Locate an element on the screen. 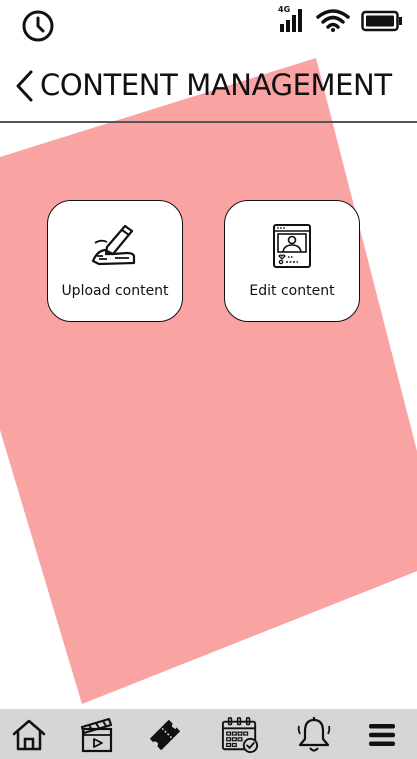 Image resolution: width=417 pixels, height=759 pixels. edit-content-button: Edit content is located at coordinates (292, 261).